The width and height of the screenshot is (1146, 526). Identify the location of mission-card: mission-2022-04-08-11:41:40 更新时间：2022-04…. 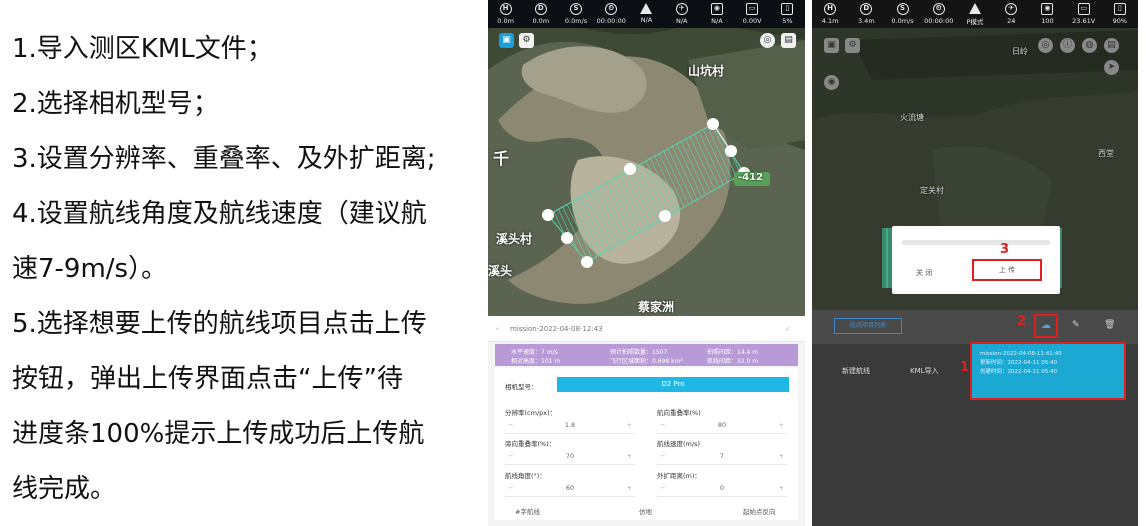
(1048, 371).